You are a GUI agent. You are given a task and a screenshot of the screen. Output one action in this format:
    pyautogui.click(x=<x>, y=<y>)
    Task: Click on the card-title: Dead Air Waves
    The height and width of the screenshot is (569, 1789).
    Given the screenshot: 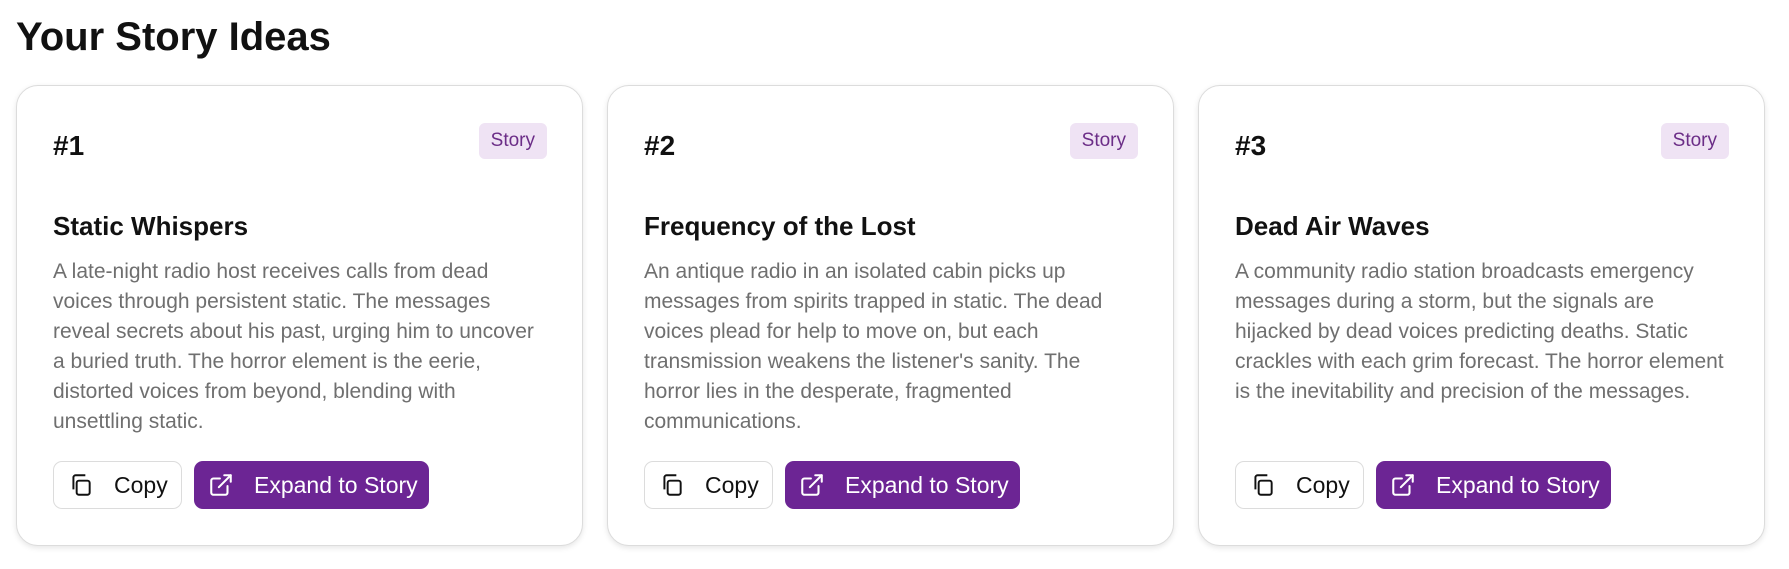 What is the action you would take?
    pyautogui.click(x=1332, y=226)
    